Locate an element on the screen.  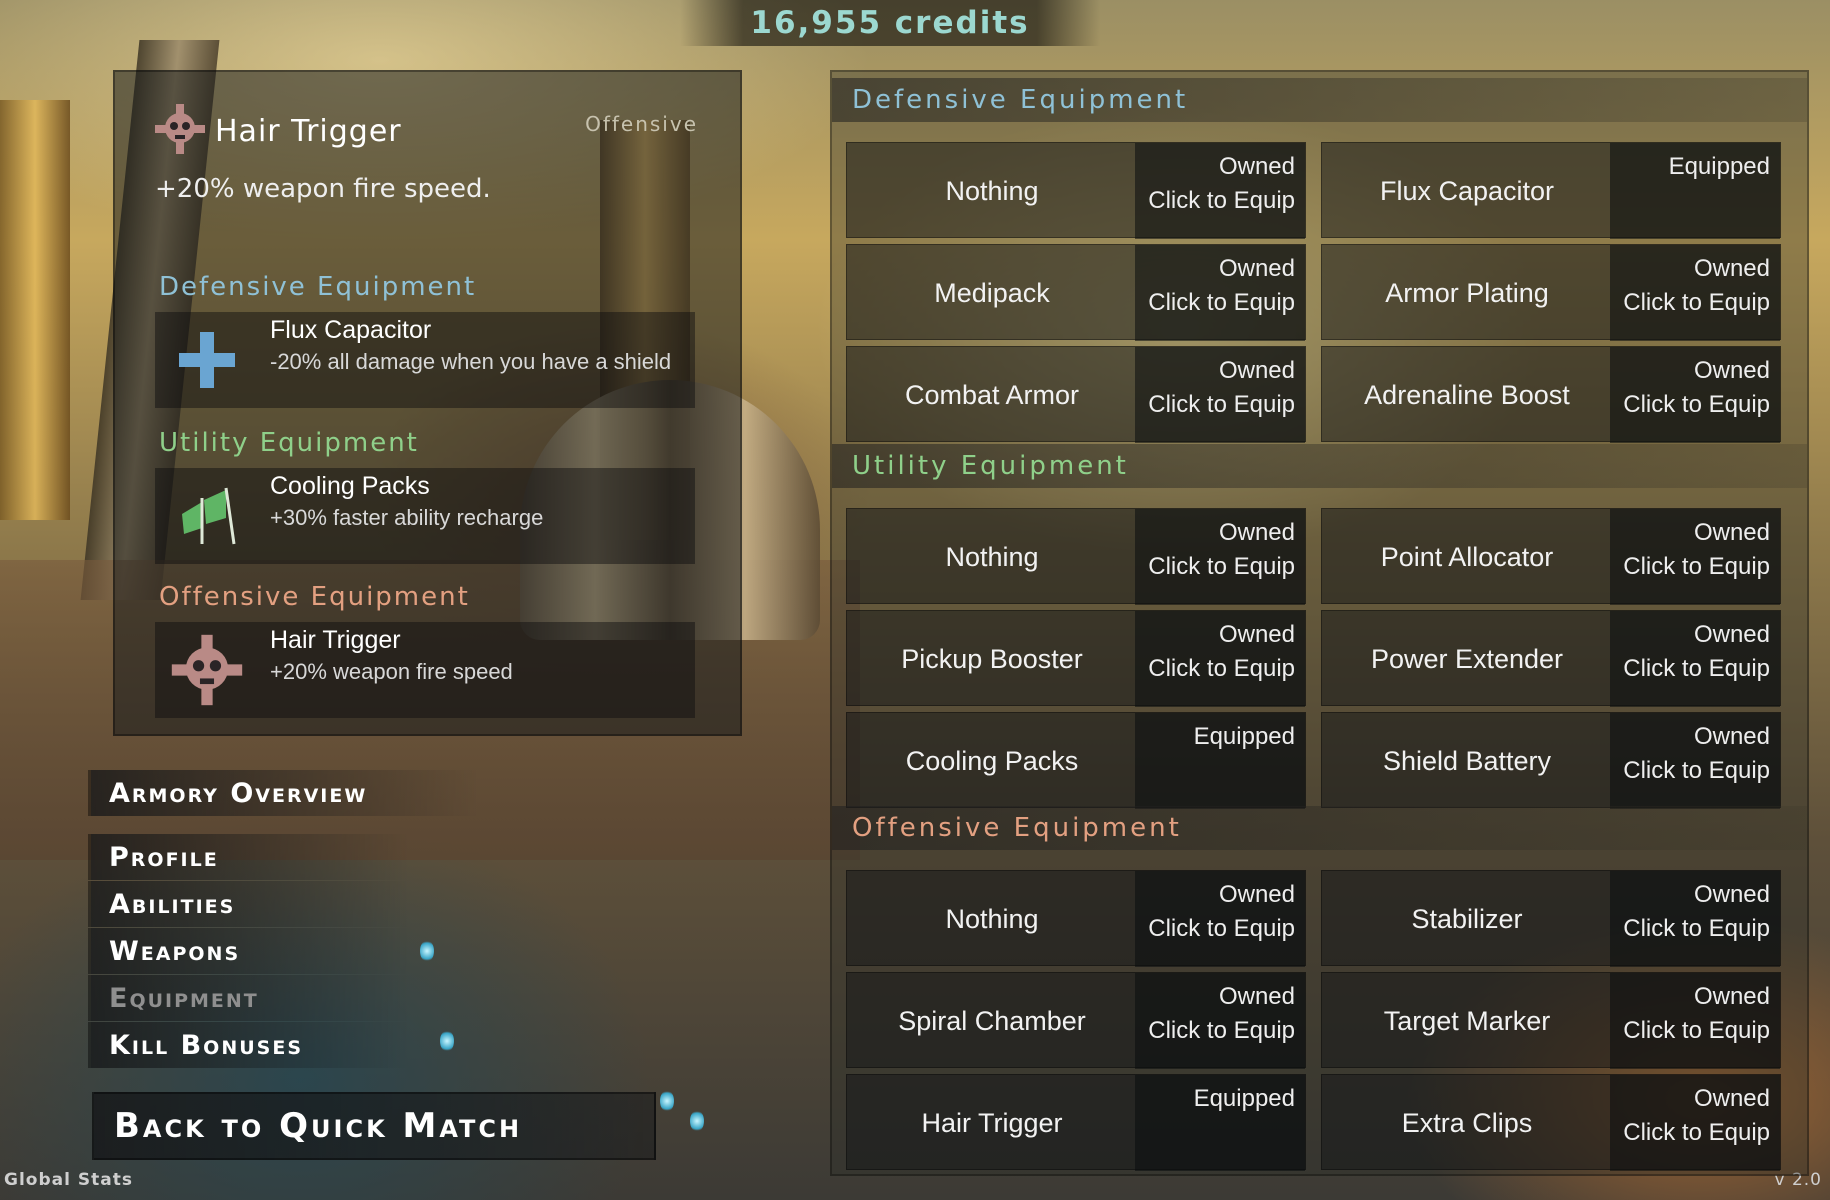
equipment-item-name: Power Extender is located at coordinates (1467, 658).